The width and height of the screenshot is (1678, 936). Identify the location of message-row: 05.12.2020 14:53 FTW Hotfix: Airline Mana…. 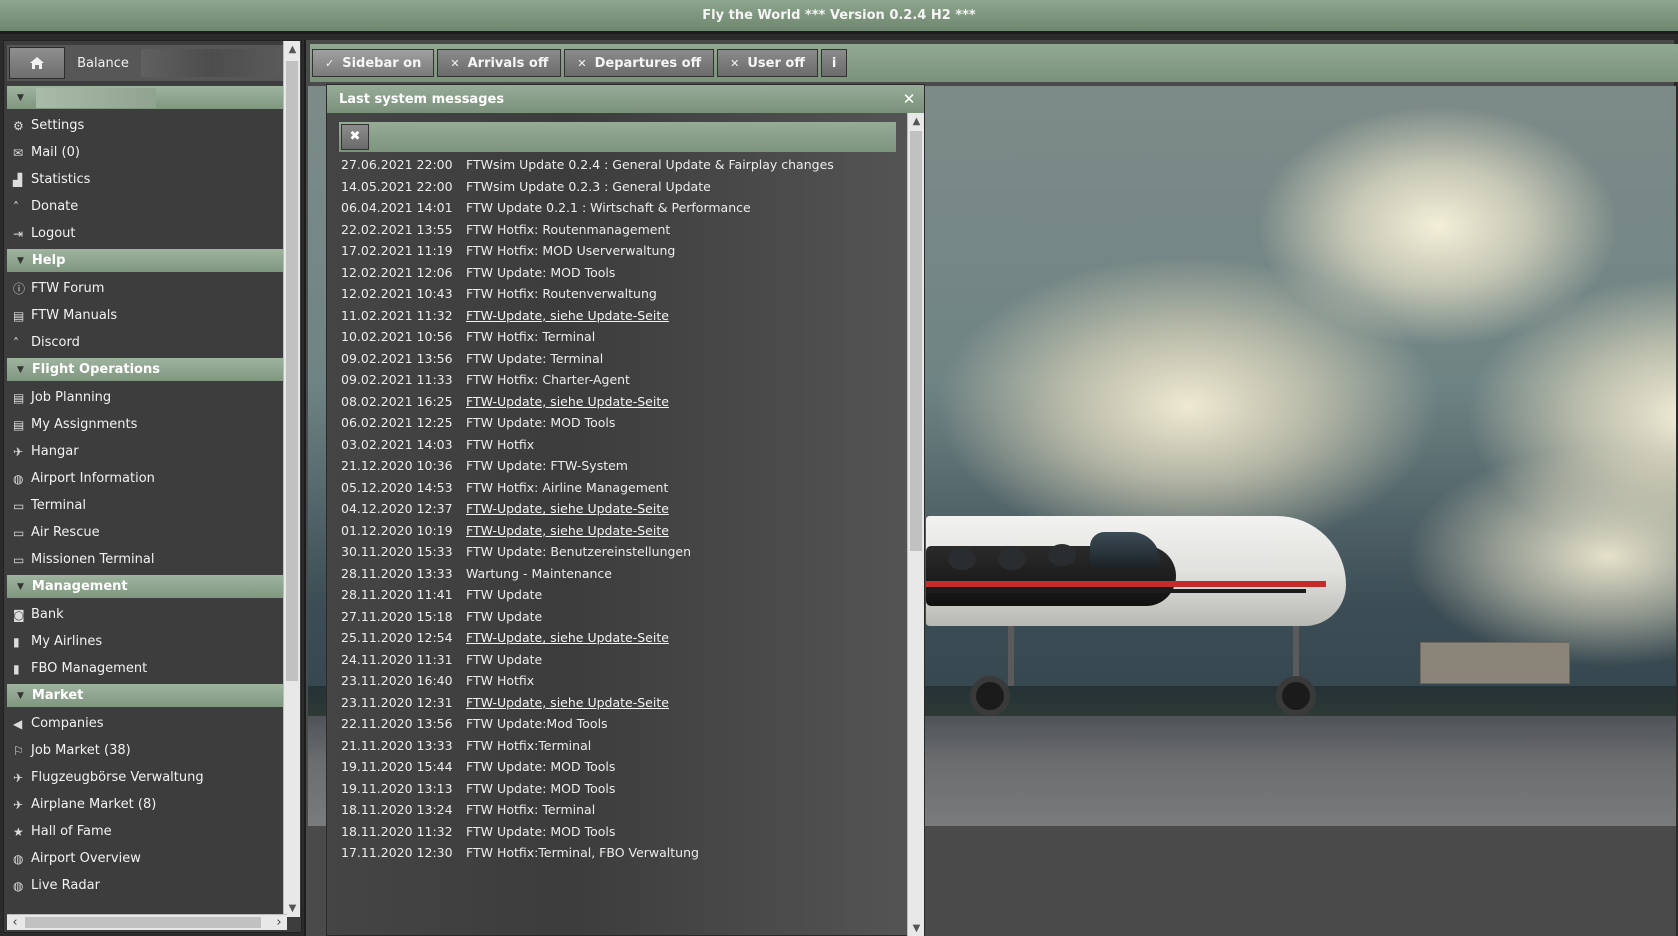
(621, 488).